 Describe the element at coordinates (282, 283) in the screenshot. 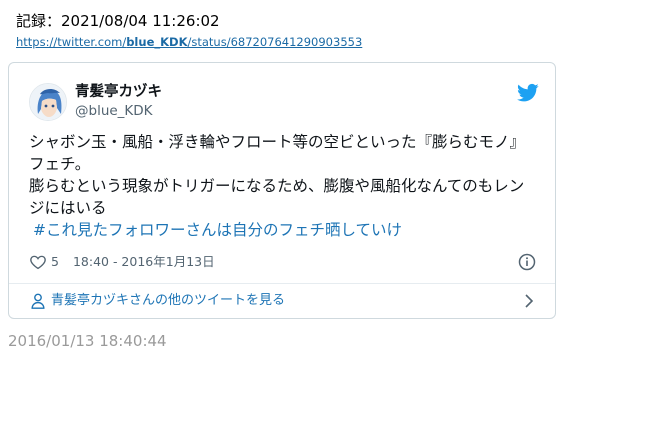

I see `divider` at that location.